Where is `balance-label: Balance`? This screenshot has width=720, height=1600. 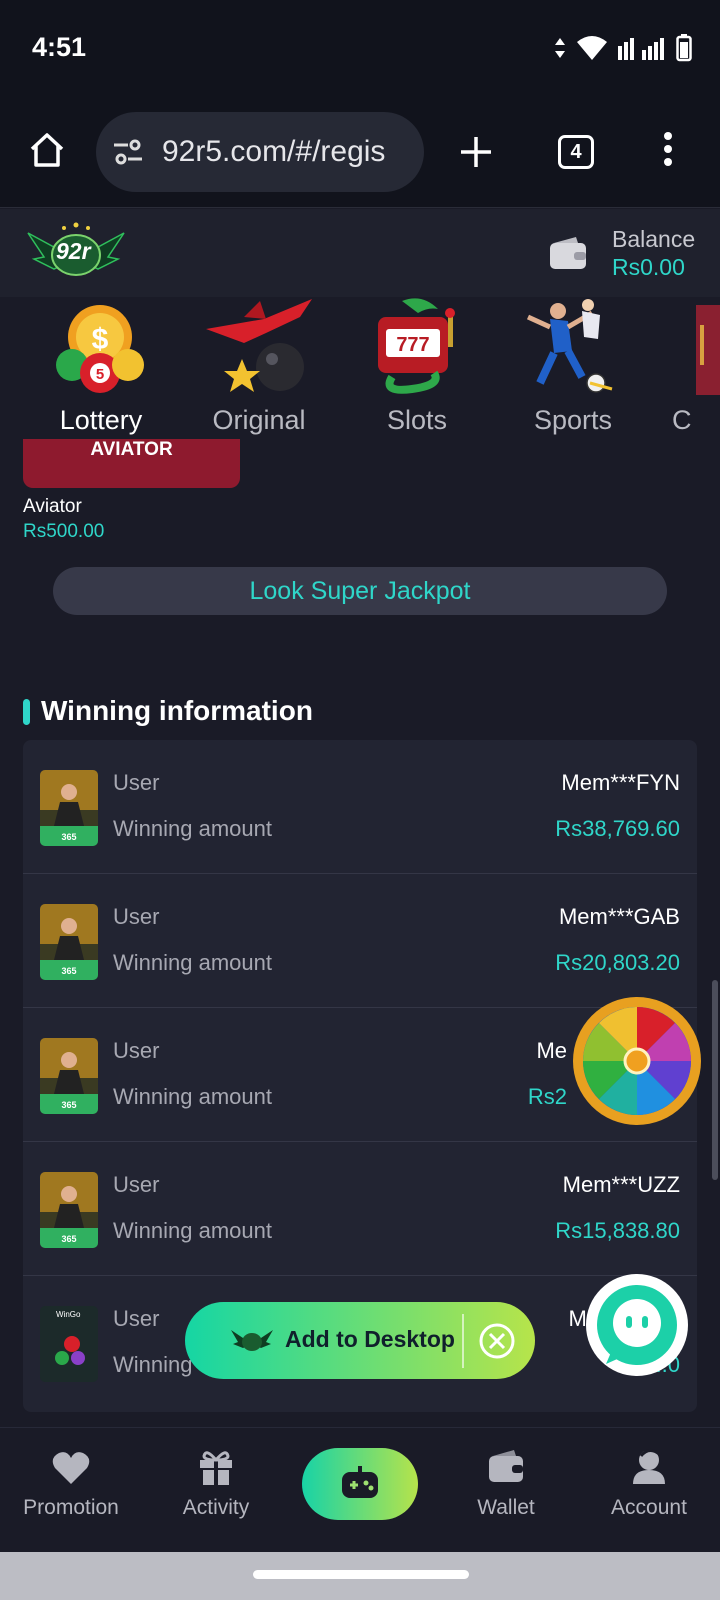 balance-label: Balance is located at coordinates (654, 239).